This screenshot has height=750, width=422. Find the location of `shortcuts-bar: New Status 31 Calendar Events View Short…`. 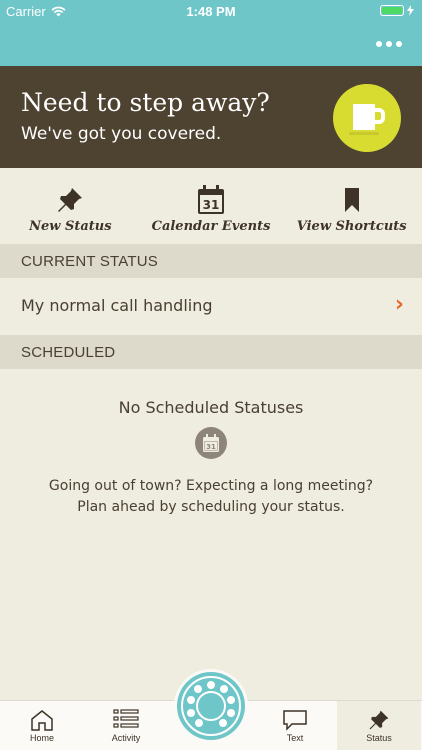

shortcuts-bar: New Status 31 Calendar Events View Short… is located at coordinates (211, 206).